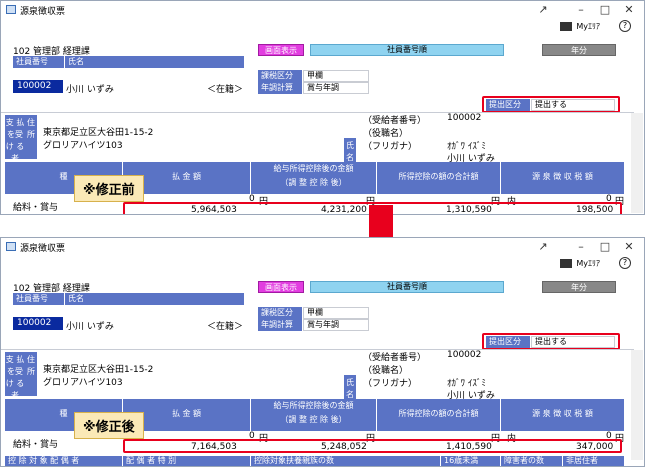 This screenshot has width=645, height=467. Describe the element at coordinates (214, 210) in the screenshot. I see `shiharai-value: 5,964,503` at that location.